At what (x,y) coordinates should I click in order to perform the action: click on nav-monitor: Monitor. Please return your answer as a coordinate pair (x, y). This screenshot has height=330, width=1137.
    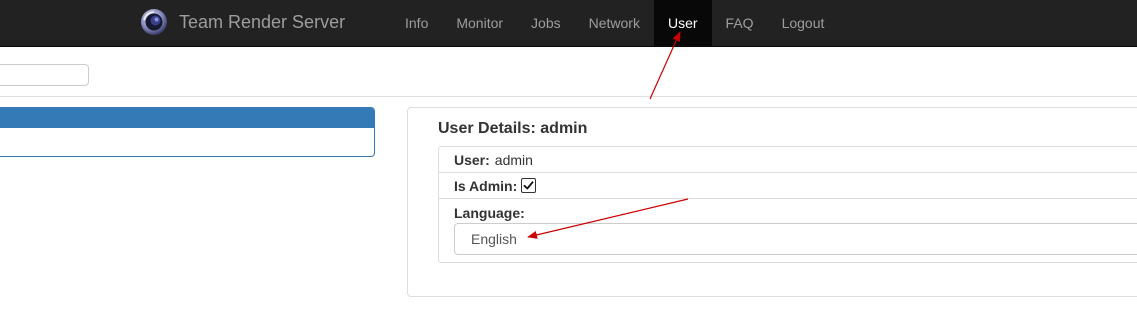
    Looking at the image, I should click on (479, 23).